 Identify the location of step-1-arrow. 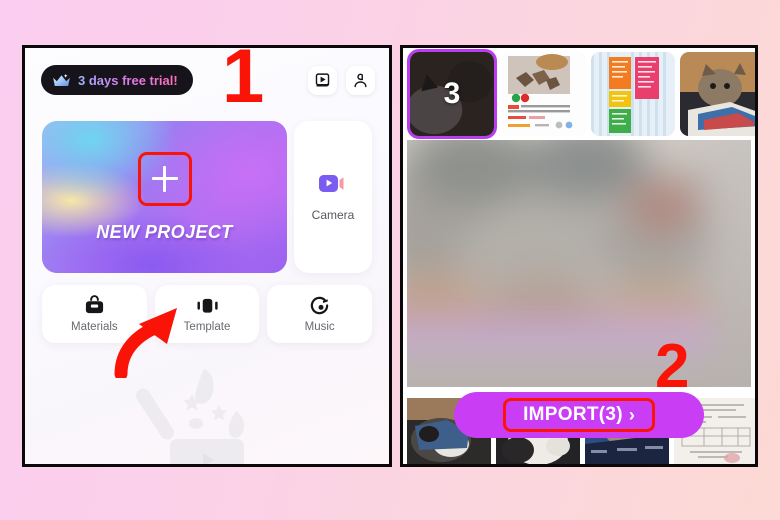
(145, 343).